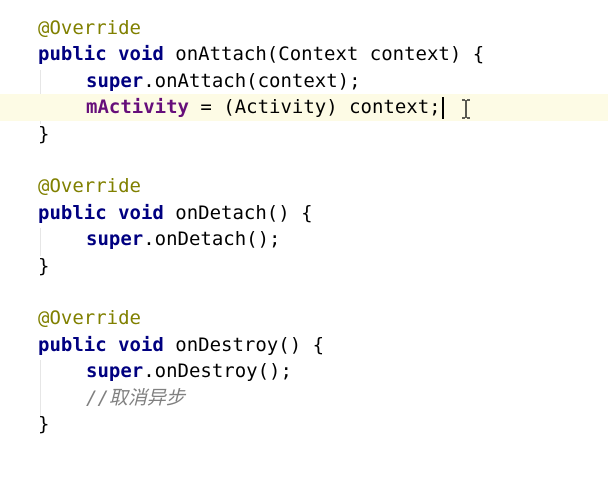 The width and height of the screenshot is (608, 479). I want to click on statement: mActivity = (Activity) context;, so click(265, 107).